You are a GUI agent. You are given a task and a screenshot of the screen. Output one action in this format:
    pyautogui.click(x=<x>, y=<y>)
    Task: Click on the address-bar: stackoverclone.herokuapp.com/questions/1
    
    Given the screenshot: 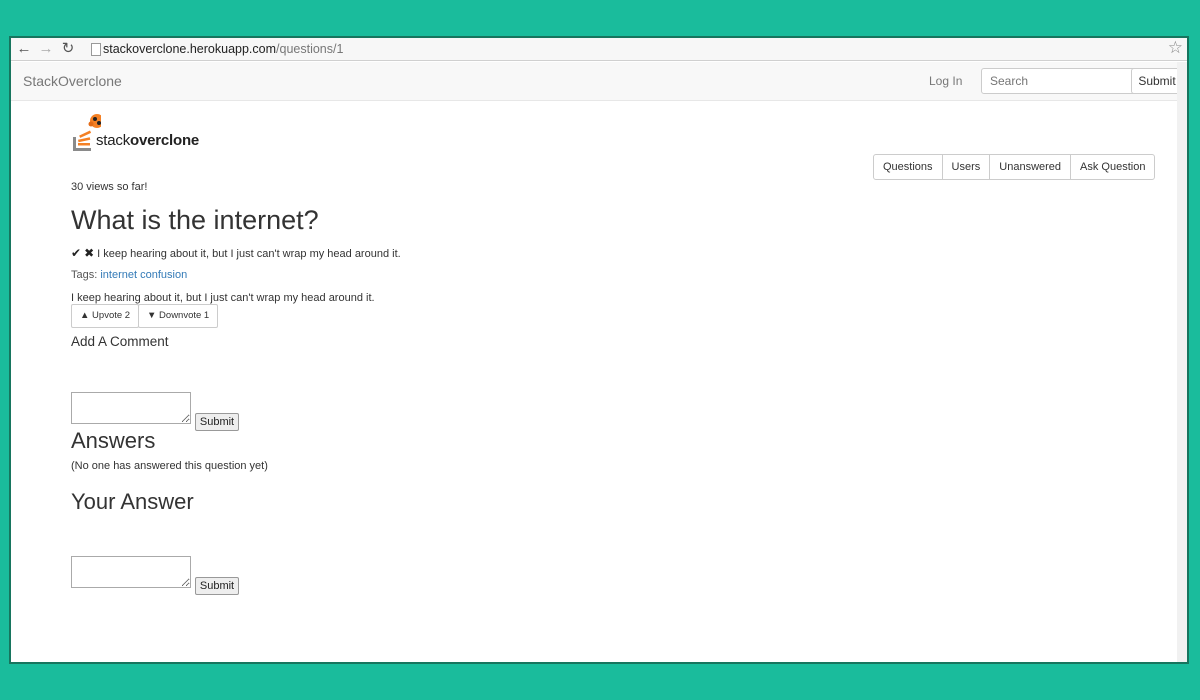 What is the action you would take?
    pyautogui.click(x=223, y=49)
    